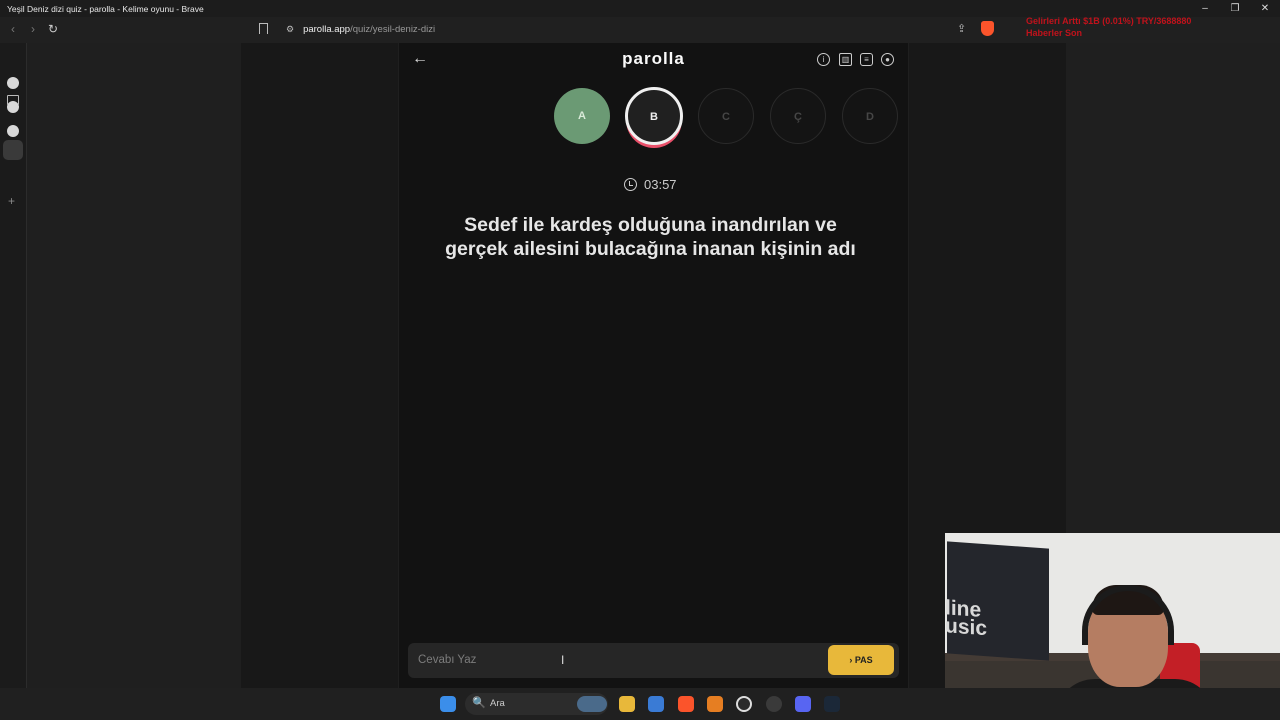 The image size is (1280, 720). I want to click on webcam-monitor-text: line usic, so click(966, 618).